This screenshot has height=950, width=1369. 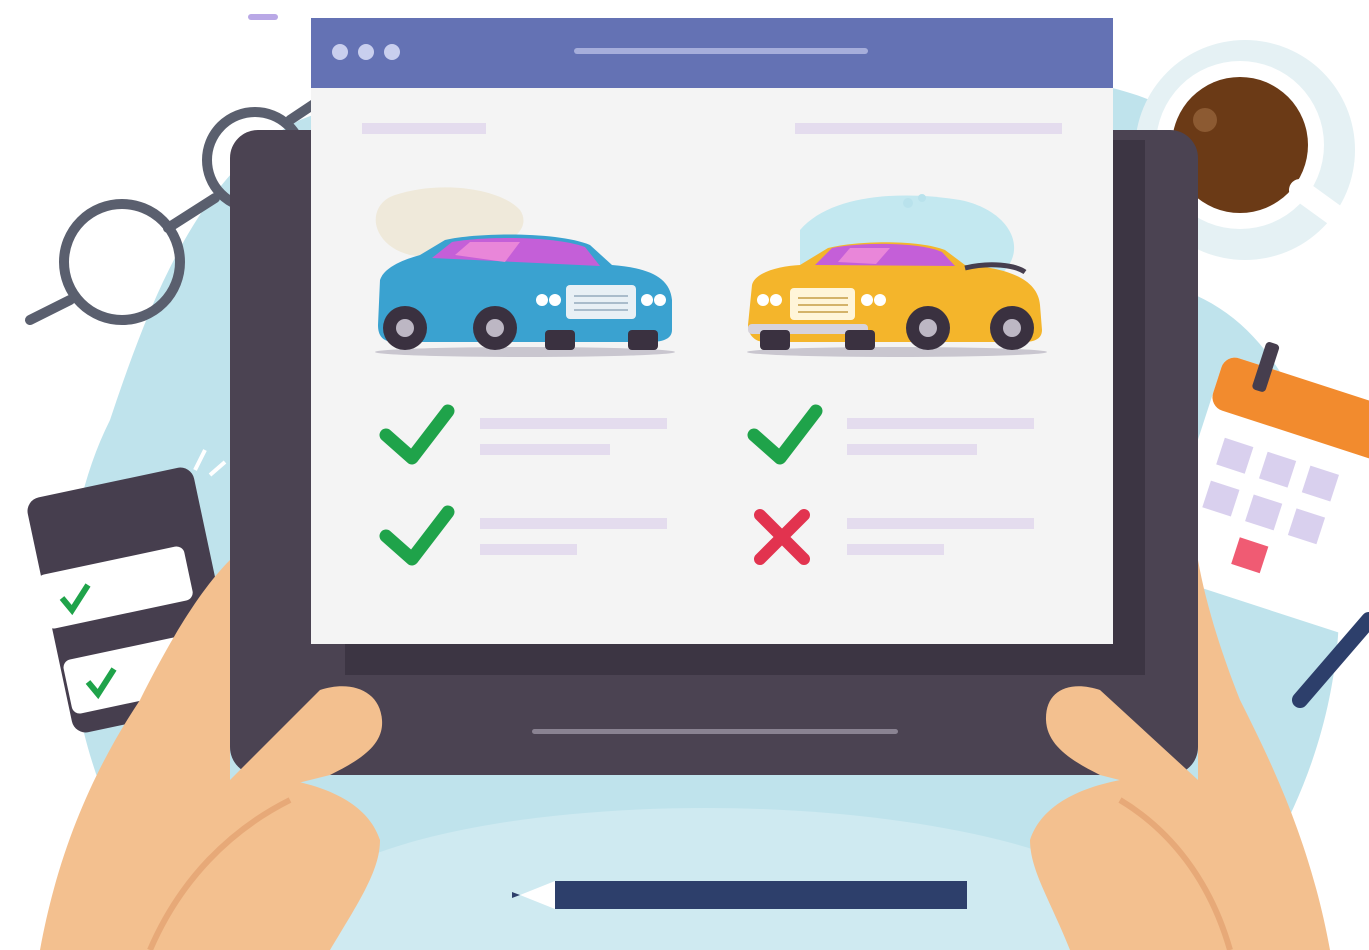 What do you see at coordinates (721, 51) in the screenshot?
I see `address-bar` at bounding box center [721, 51].